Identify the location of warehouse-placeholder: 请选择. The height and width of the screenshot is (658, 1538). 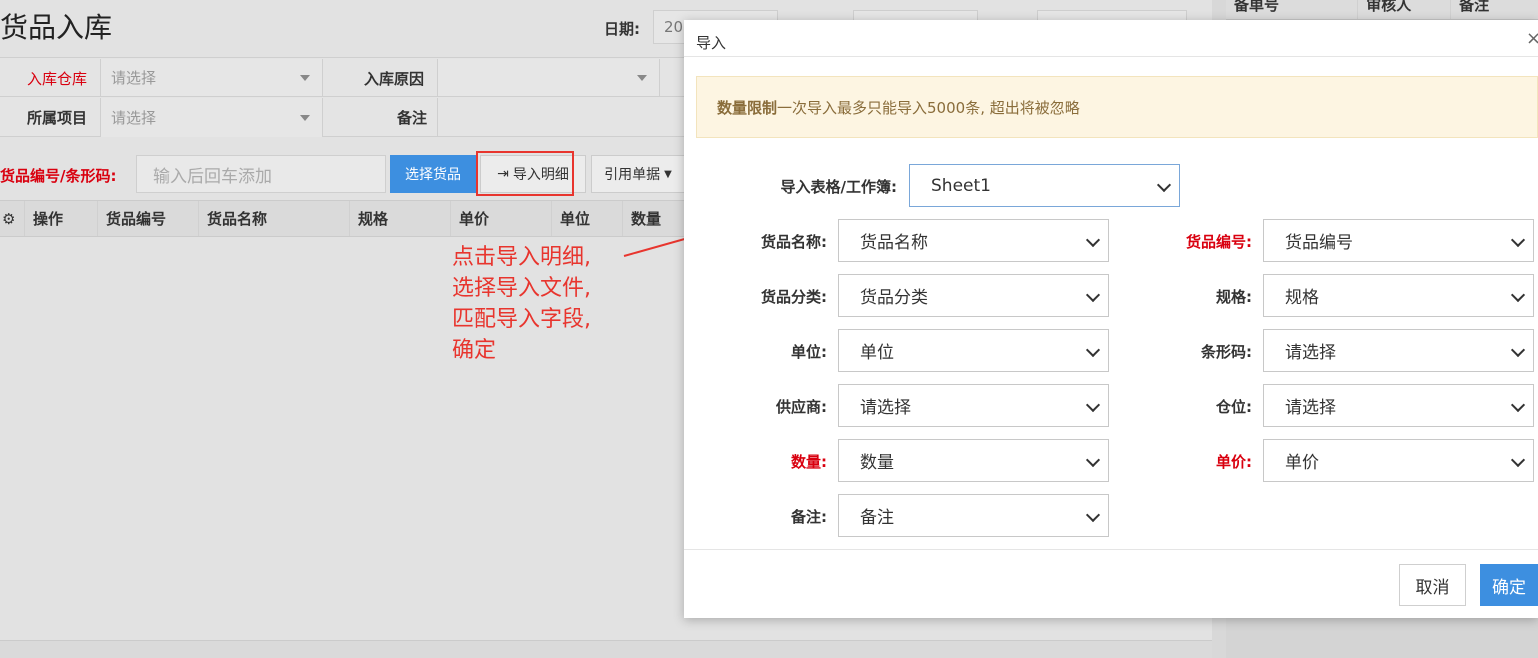
(134, 78).